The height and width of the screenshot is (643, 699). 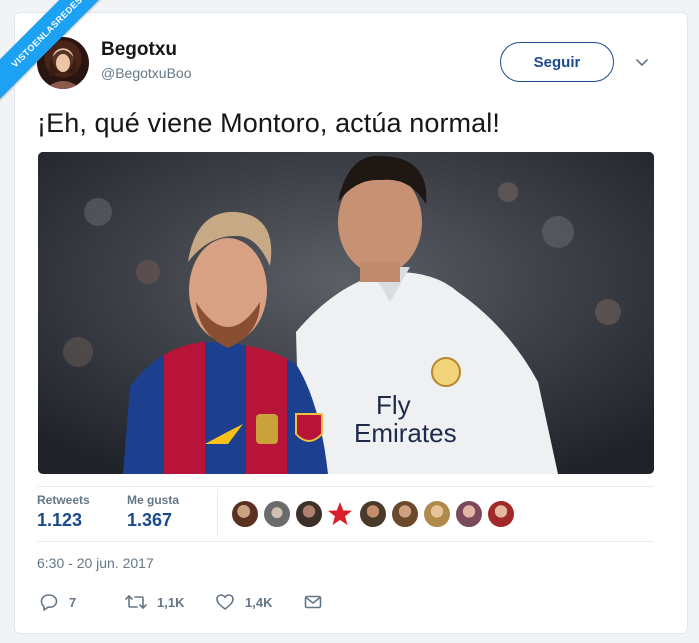 I want to click on reply-action: 7, so click(x=57, y=602).